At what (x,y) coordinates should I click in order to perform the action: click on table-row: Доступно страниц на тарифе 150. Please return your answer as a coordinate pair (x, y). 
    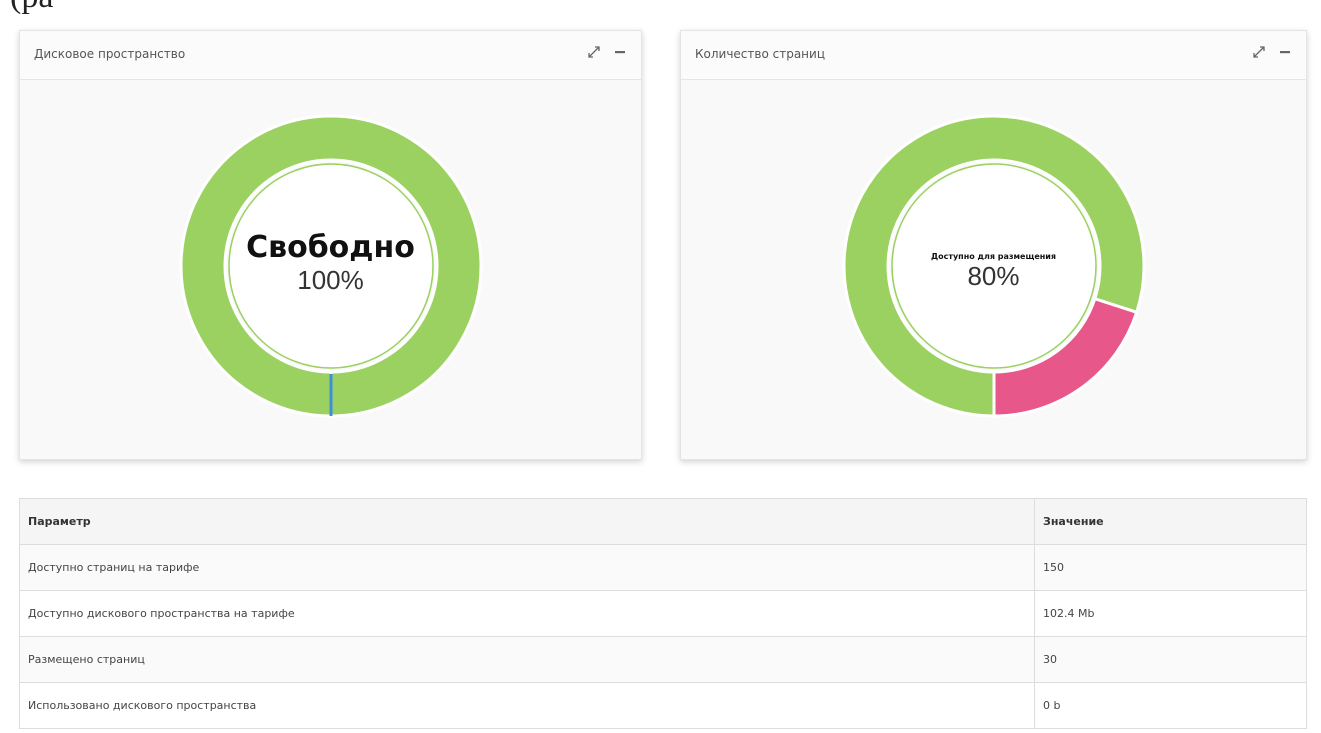
    Looking at the image, I should click on (663, 567).